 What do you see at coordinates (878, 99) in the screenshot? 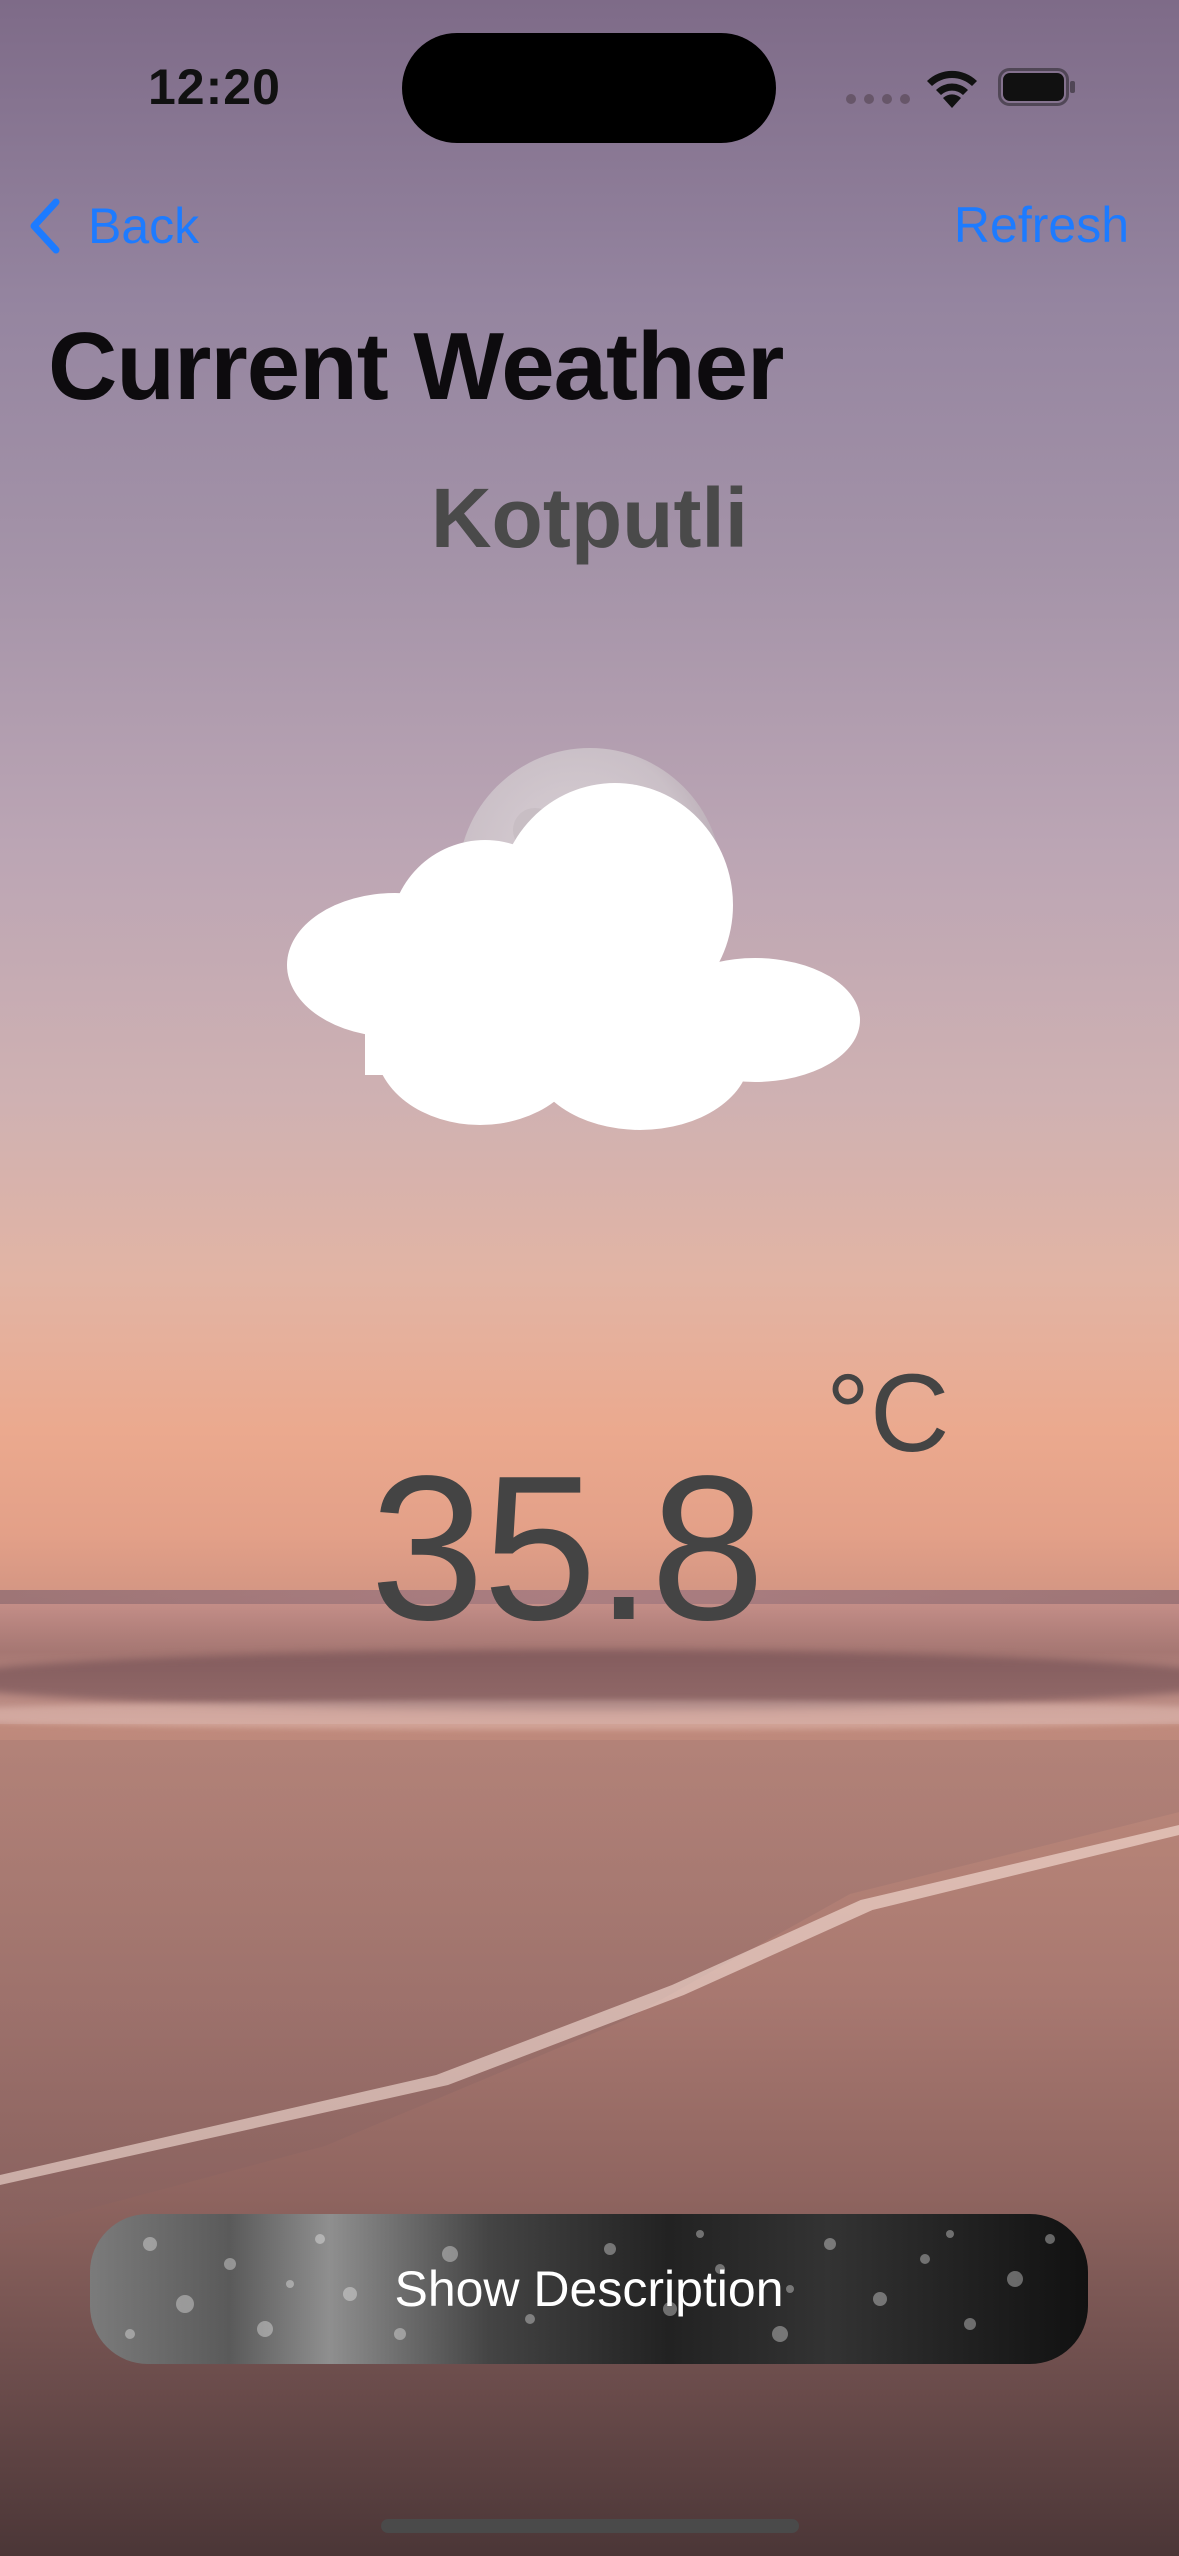
I see `signal-icon` at bounding box center [878, 99].